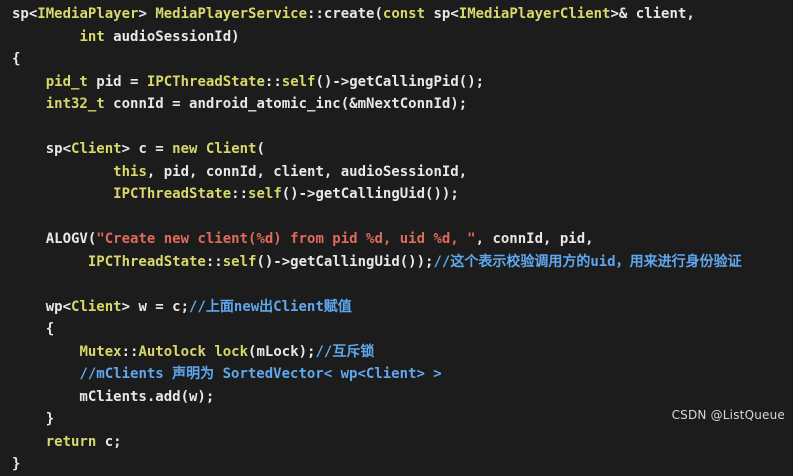 Image resolution: width=793 pixels, height=476 pixels. What do you see at coordinates (652, 14) in the screenshot?
I see `code-token-plain: >& client,` at bounding box center [652, 14].